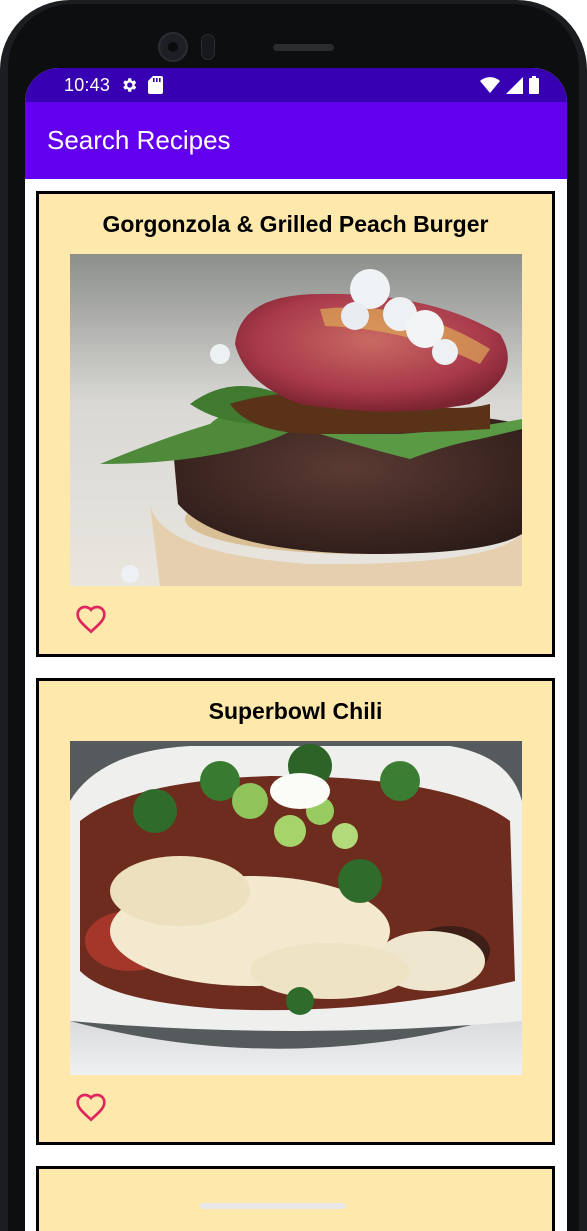 This screenshot has height=1231, width=587. I want to click on proximity-sensor, so click(208, 47).